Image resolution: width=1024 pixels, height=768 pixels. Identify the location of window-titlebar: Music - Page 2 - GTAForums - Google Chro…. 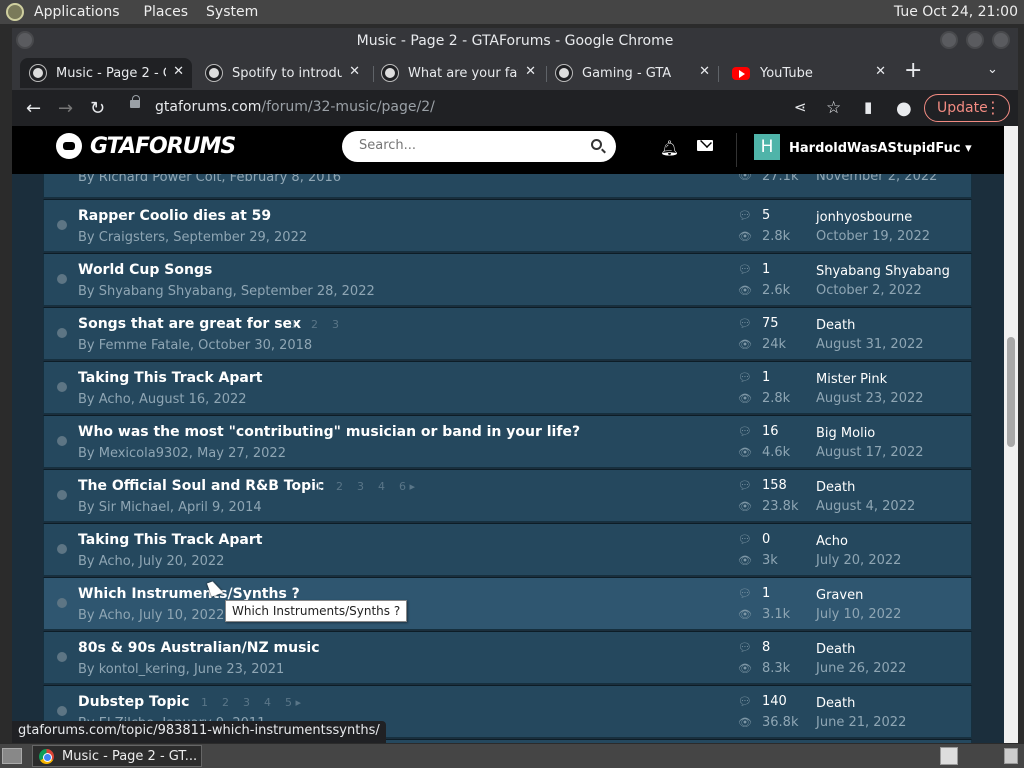
(515, 41).